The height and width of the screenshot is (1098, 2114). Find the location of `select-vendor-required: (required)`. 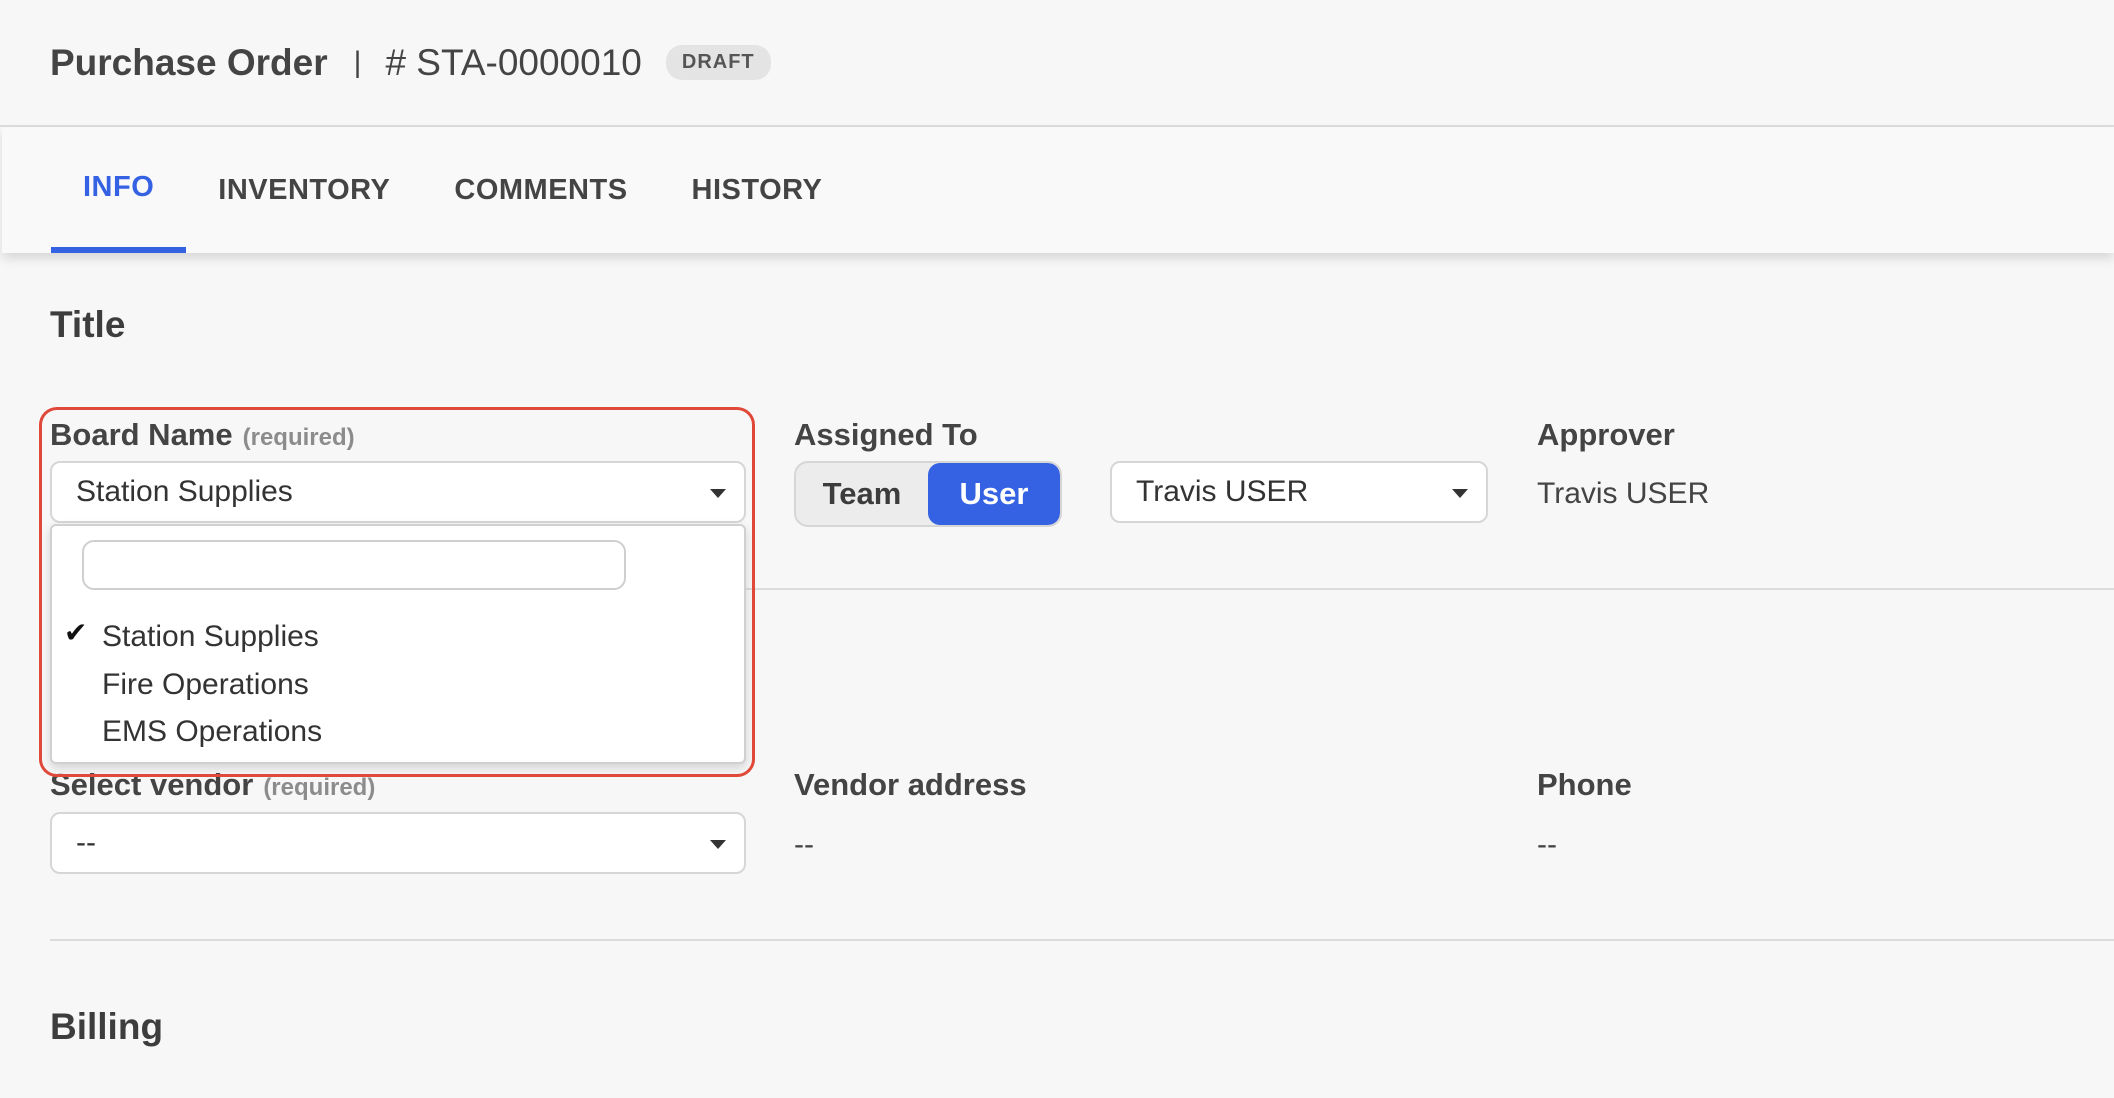

select-vendor-required: (required) is located at coordinates (319, 787).